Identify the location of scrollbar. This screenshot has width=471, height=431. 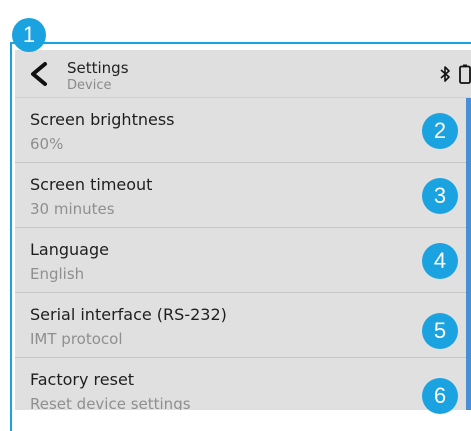
(468, 254).